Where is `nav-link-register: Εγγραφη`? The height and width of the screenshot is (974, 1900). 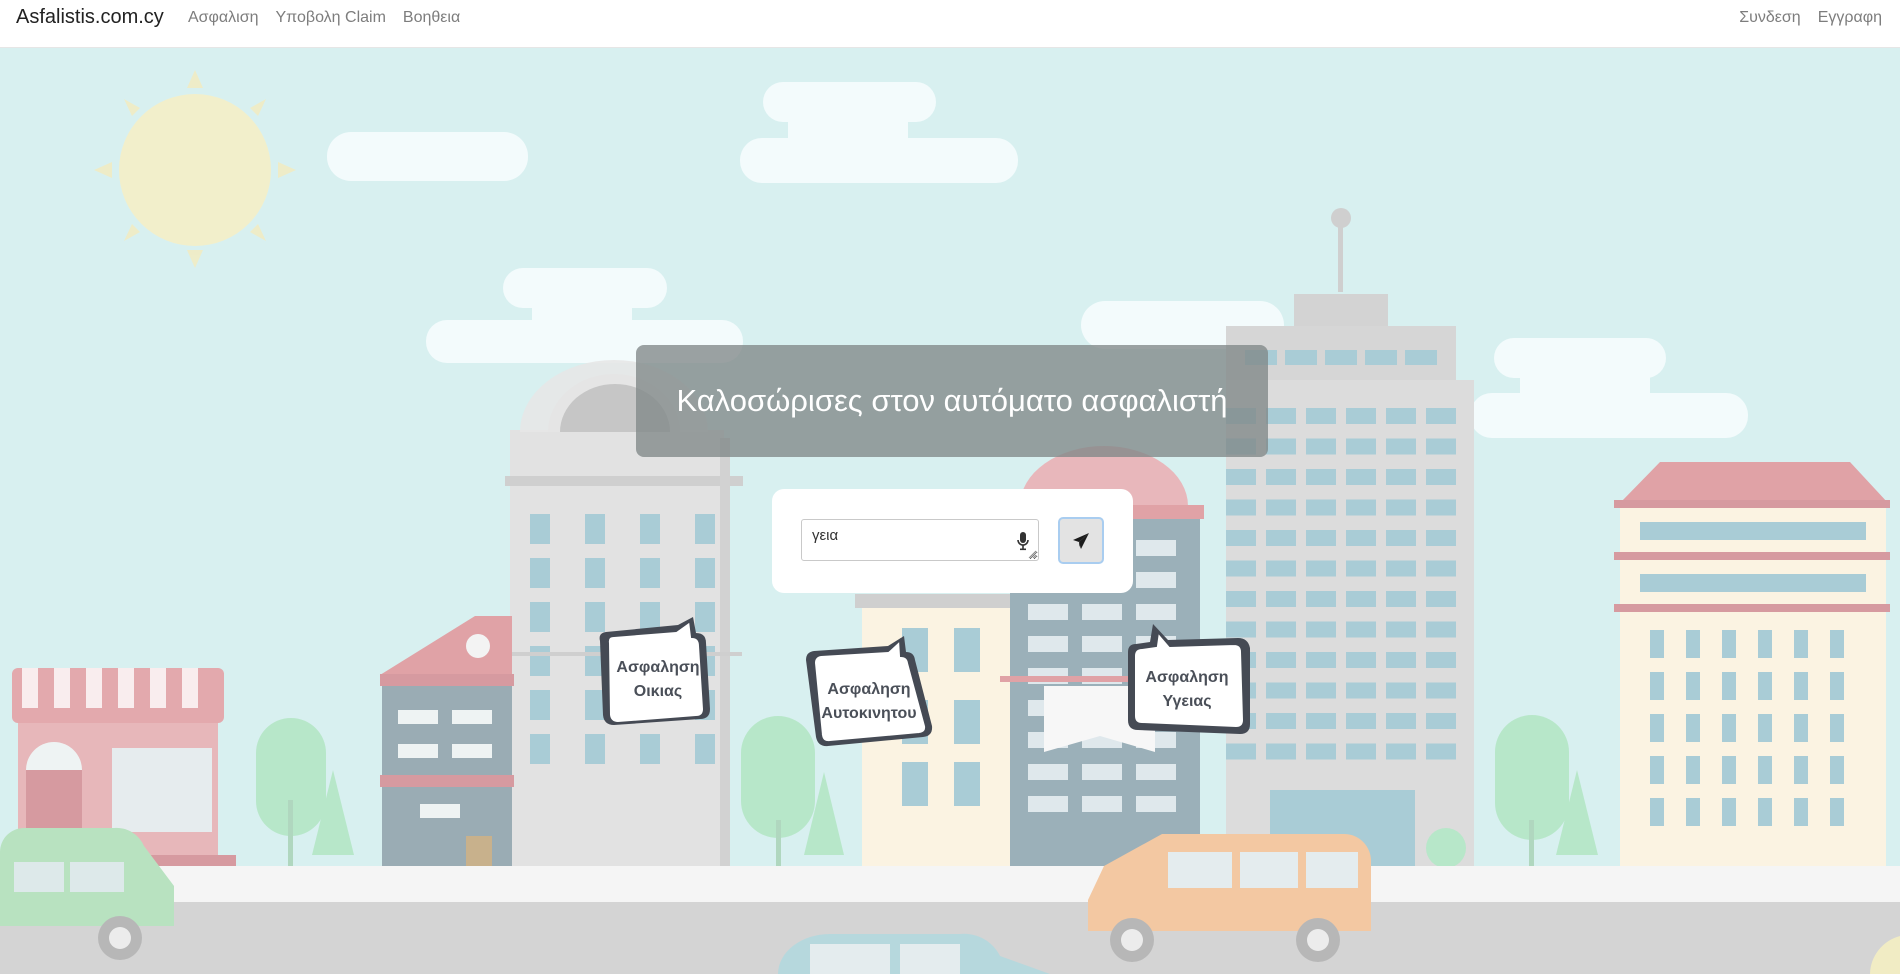
nav-link-register: Εγγραφη is located at coordinates (1850, 18).